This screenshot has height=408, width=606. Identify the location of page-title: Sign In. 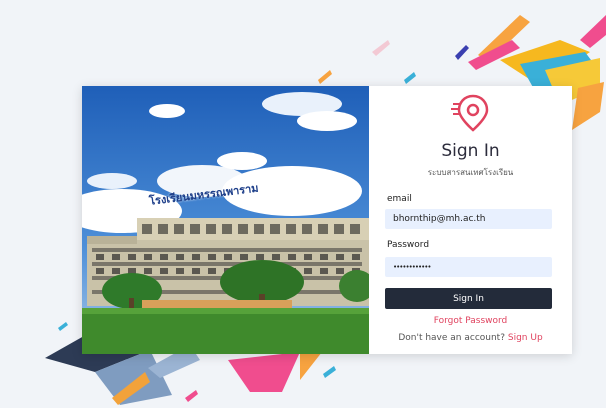
(470, 151).